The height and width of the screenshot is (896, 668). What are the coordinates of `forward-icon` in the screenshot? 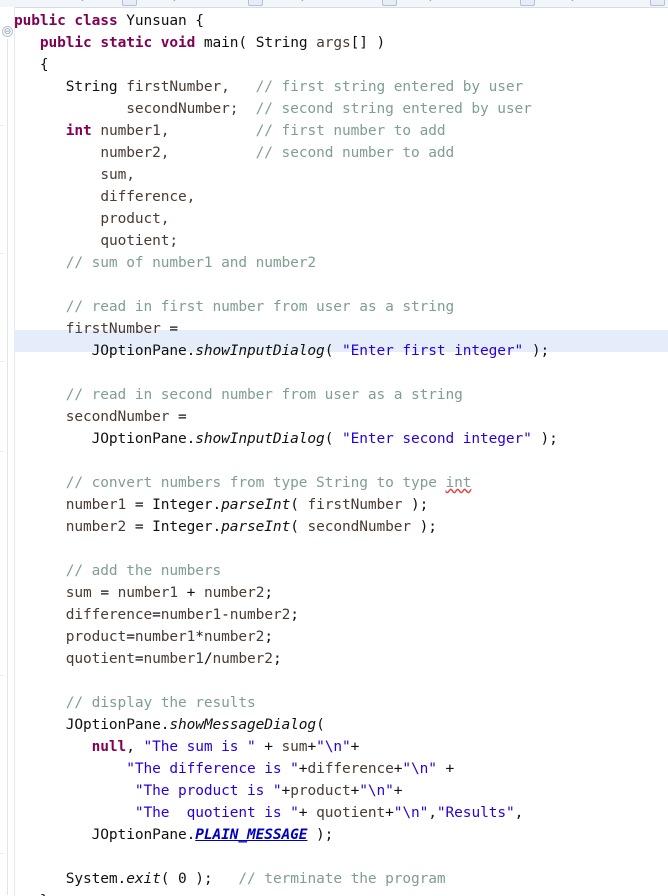 It's located at (527, 3).